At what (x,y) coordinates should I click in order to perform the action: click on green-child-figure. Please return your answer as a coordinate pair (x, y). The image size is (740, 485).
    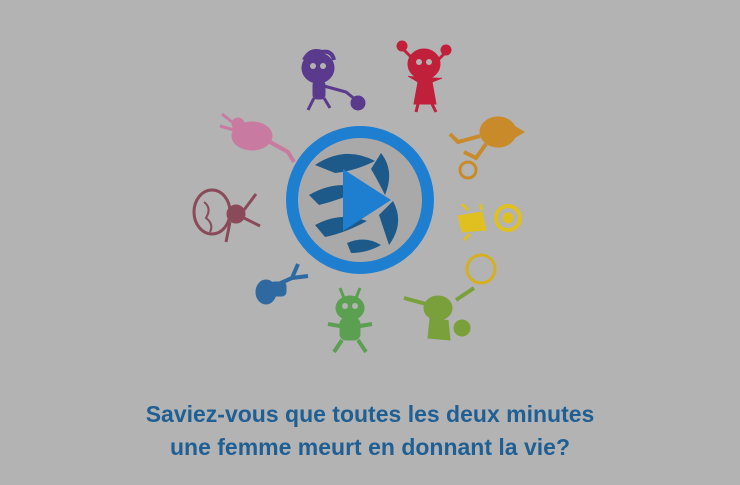
    Looking at the image, I should click on (350, 320).